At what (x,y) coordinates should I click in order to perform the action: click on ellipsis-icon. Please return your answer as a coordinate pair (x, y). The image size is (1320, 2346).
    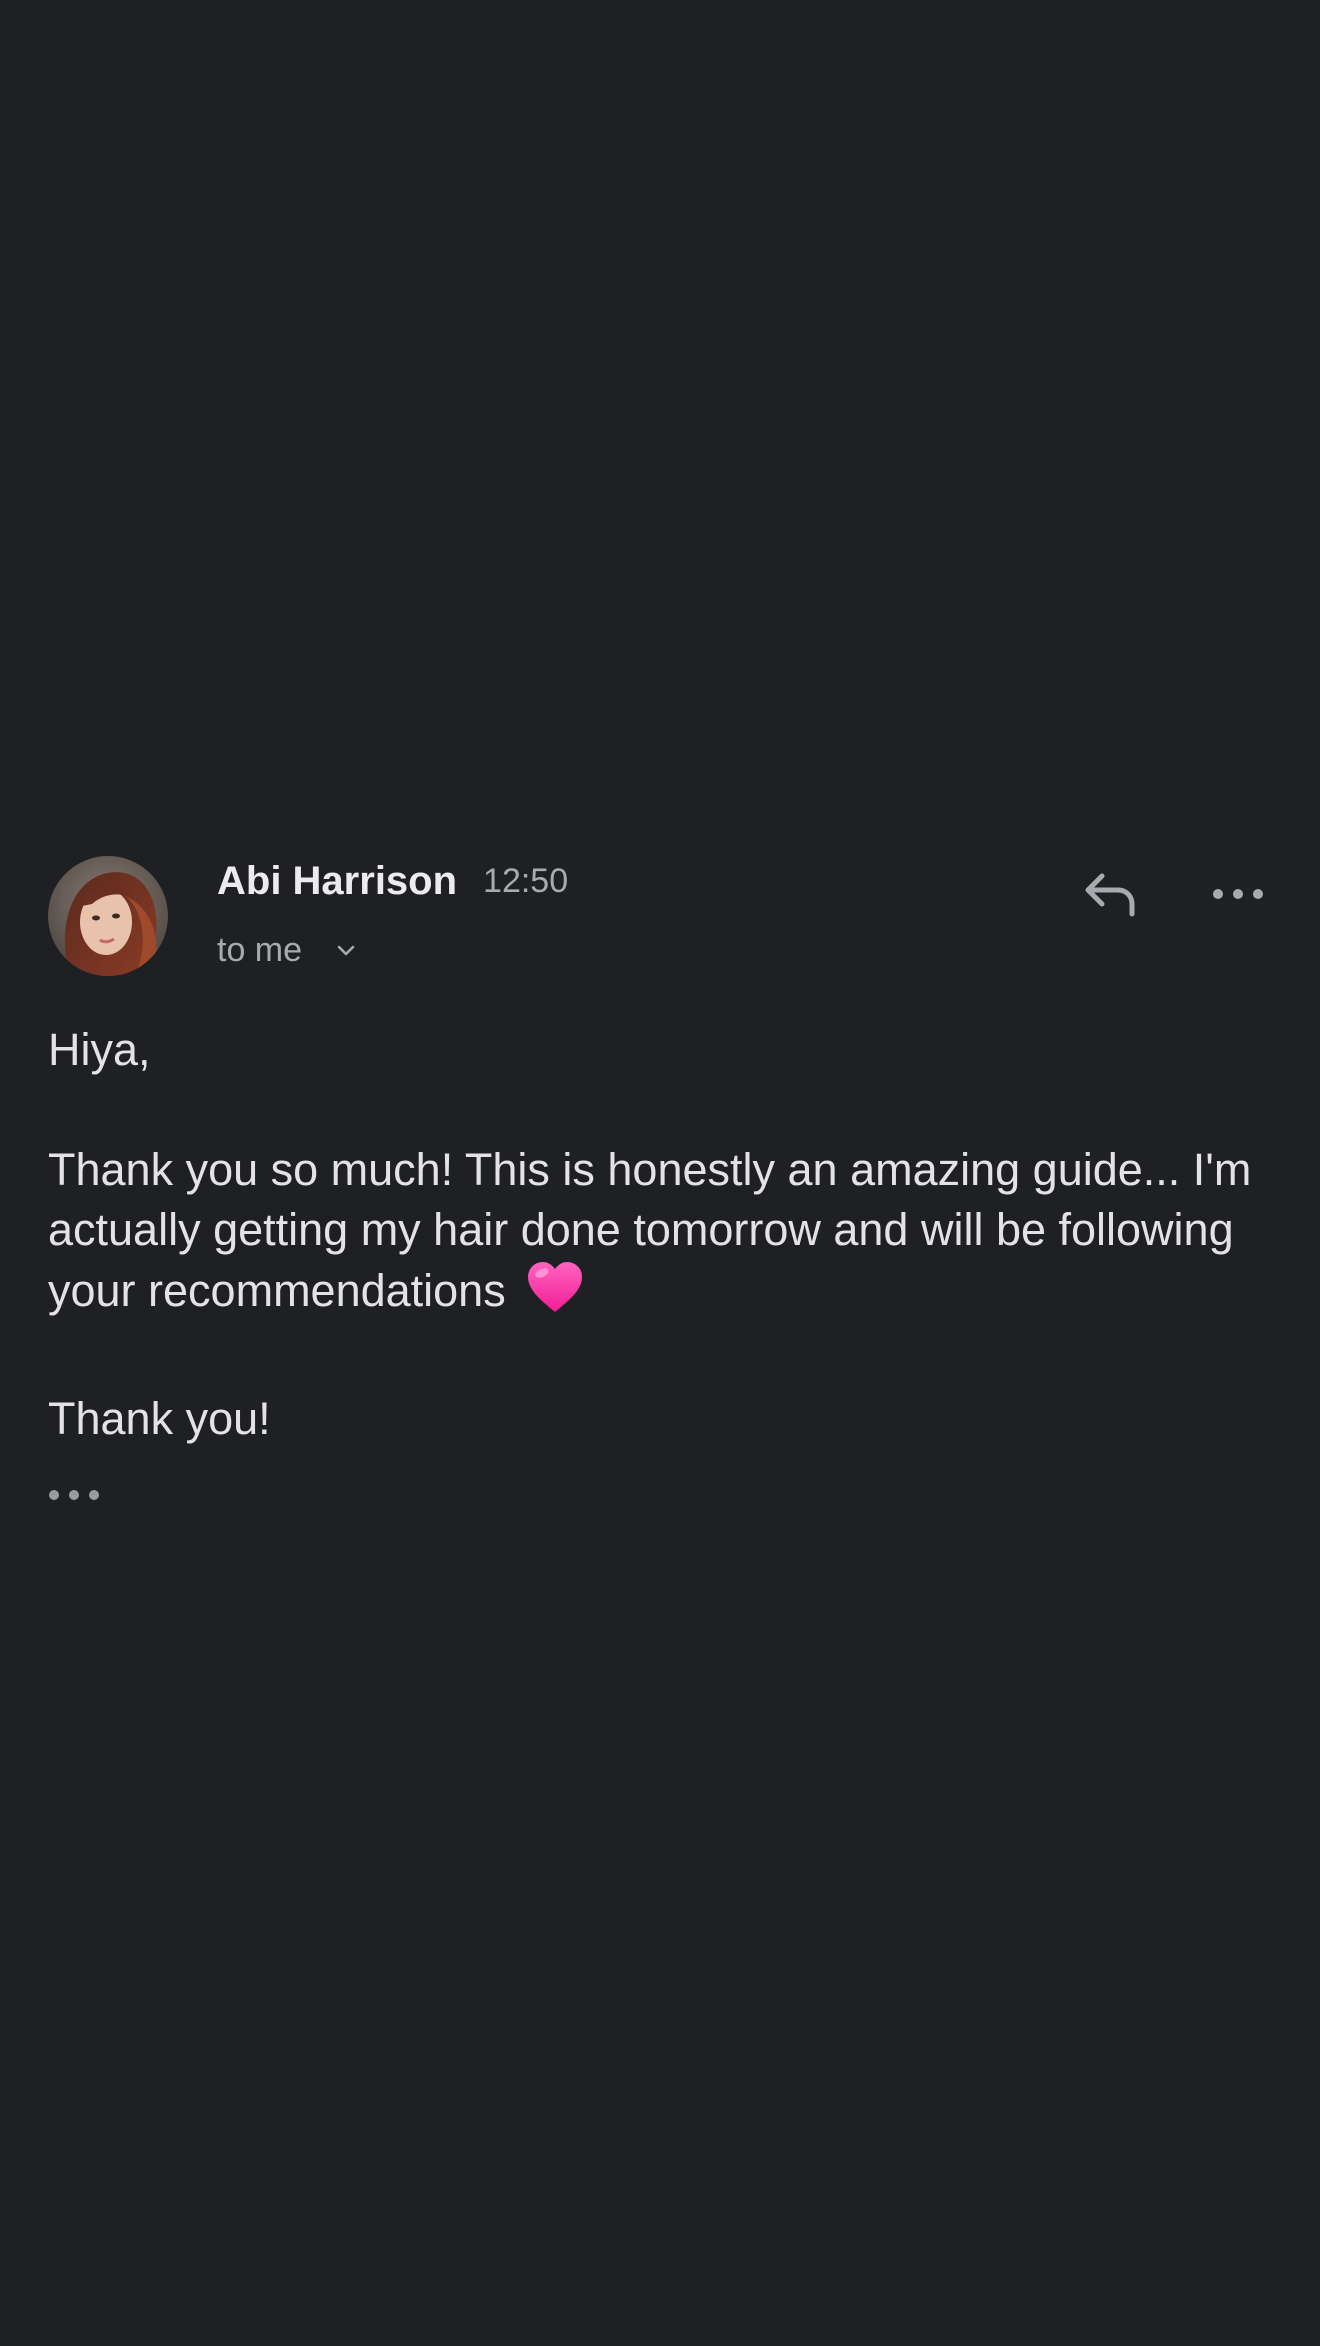
    Looking at the image, I should click on (74, 1497).